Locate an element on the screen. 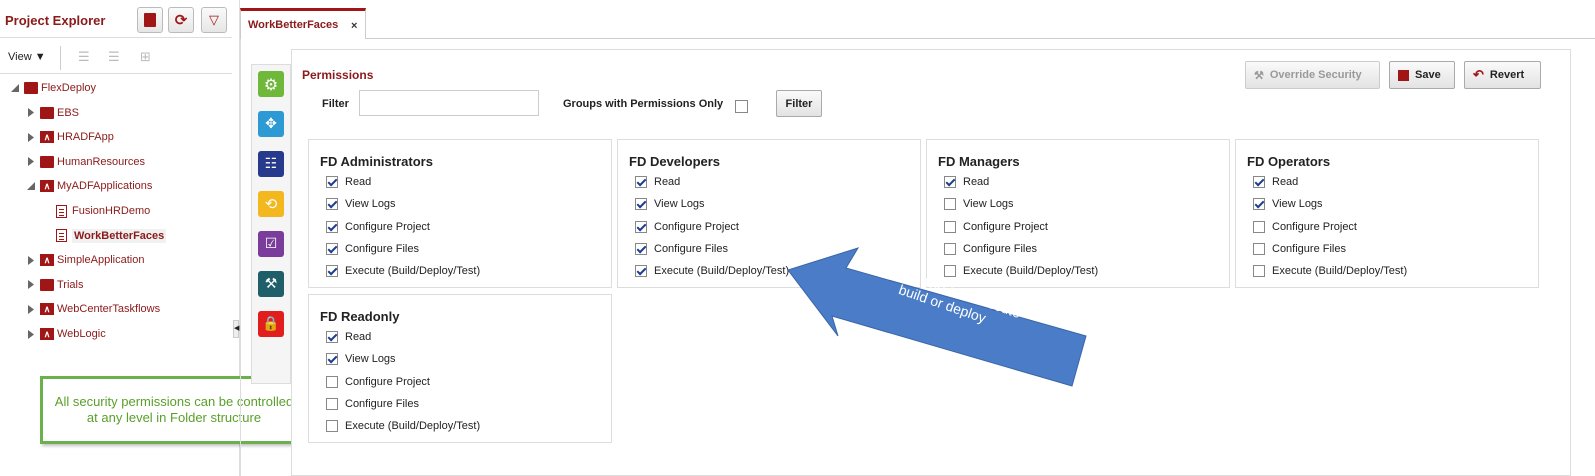 The height and width of the screenshot is (476, 1595). groups-only-label: Groups with Permissions Only is located at coordinates (643, 104).